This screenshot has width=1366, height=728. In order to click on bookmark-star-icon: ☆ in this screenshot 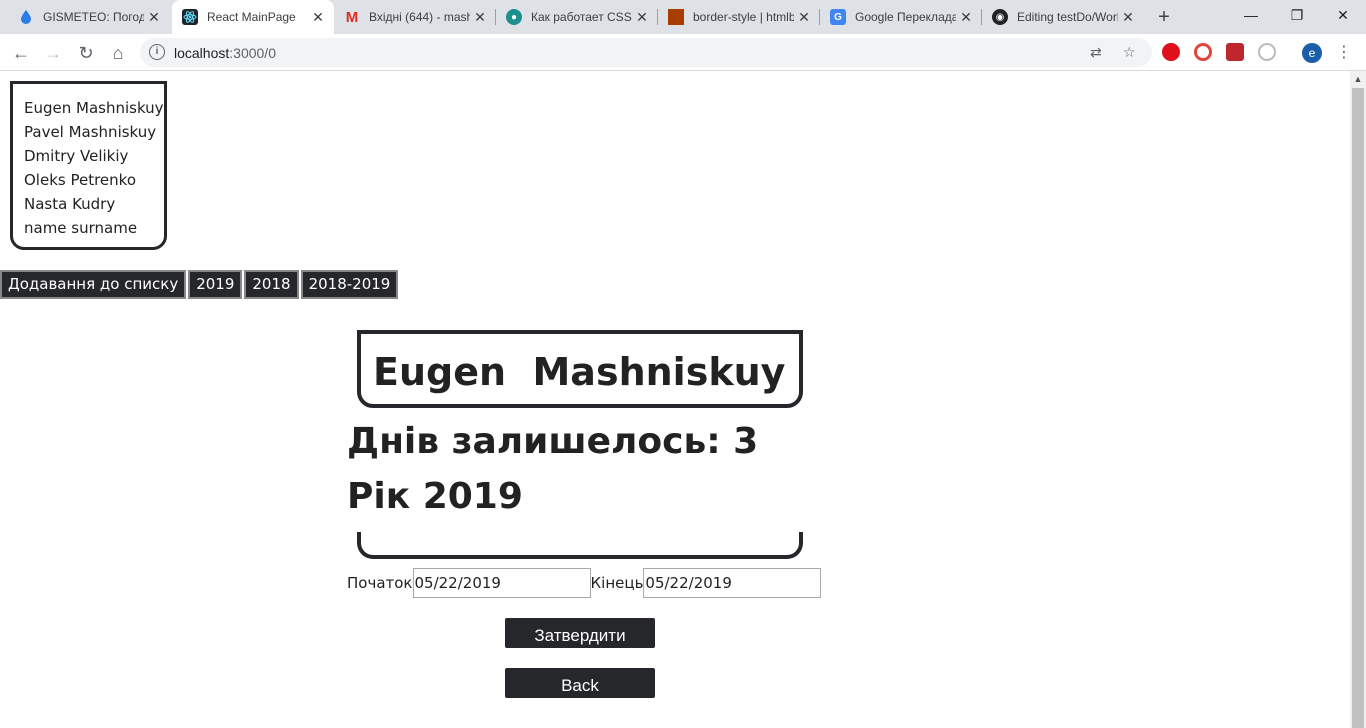, I will do `click(1129, 52)`.